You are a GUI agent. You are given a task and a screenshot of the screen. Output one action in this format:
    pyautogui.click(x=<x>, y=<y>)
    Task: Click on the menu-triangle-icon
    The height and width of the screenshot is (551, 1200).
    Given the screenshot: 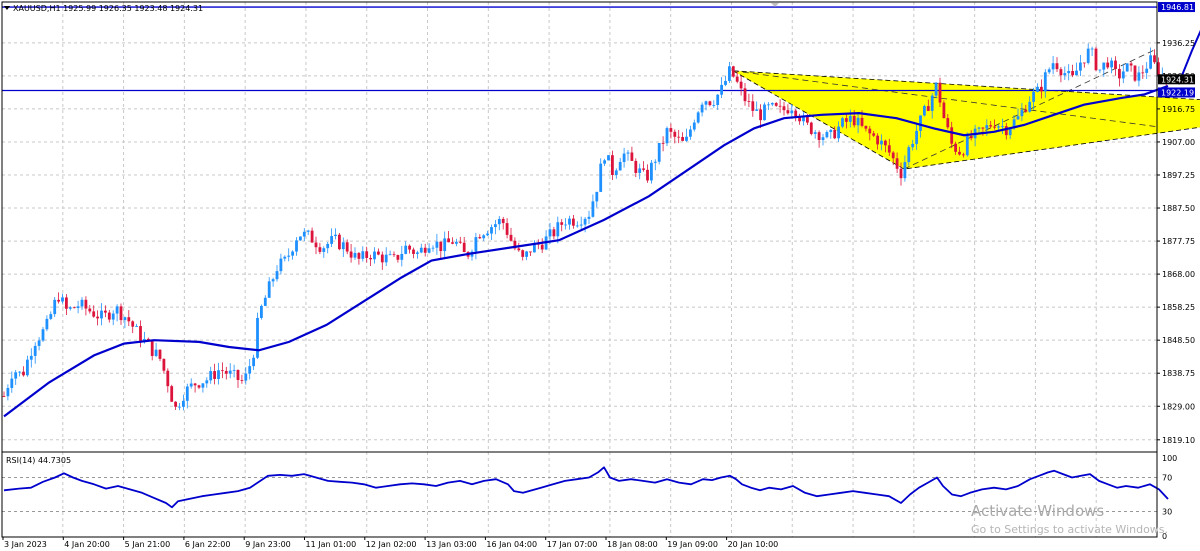 What is the action you would take?
    pyautogui.click(x=7, y=8)
    